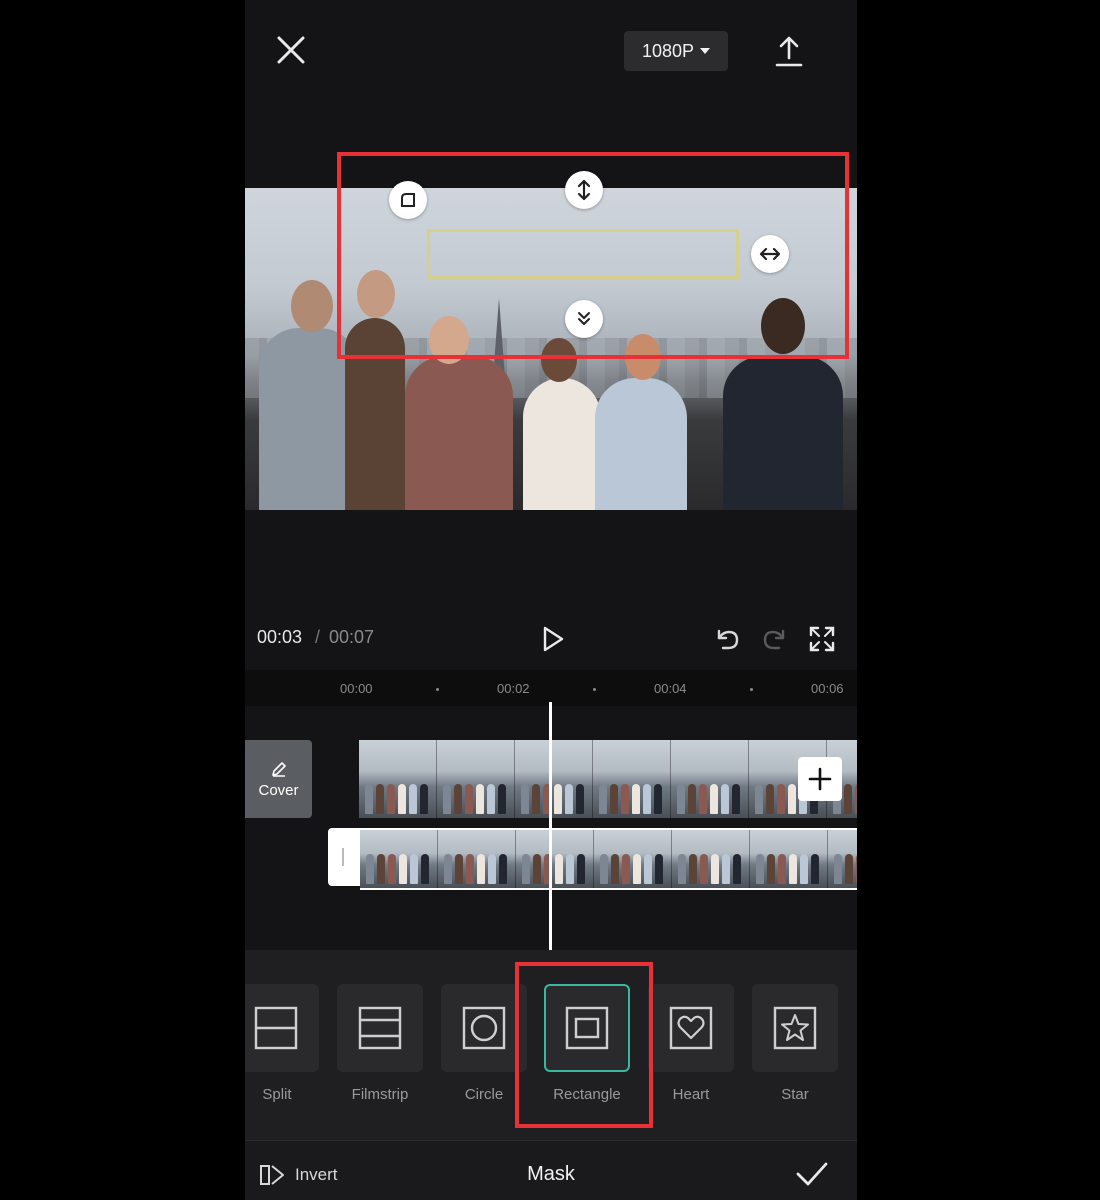 The image size is (1100, 1200). Describe the element at coordinates (795, 1028) in the screenshot. I see `mask-option-star` at that location.